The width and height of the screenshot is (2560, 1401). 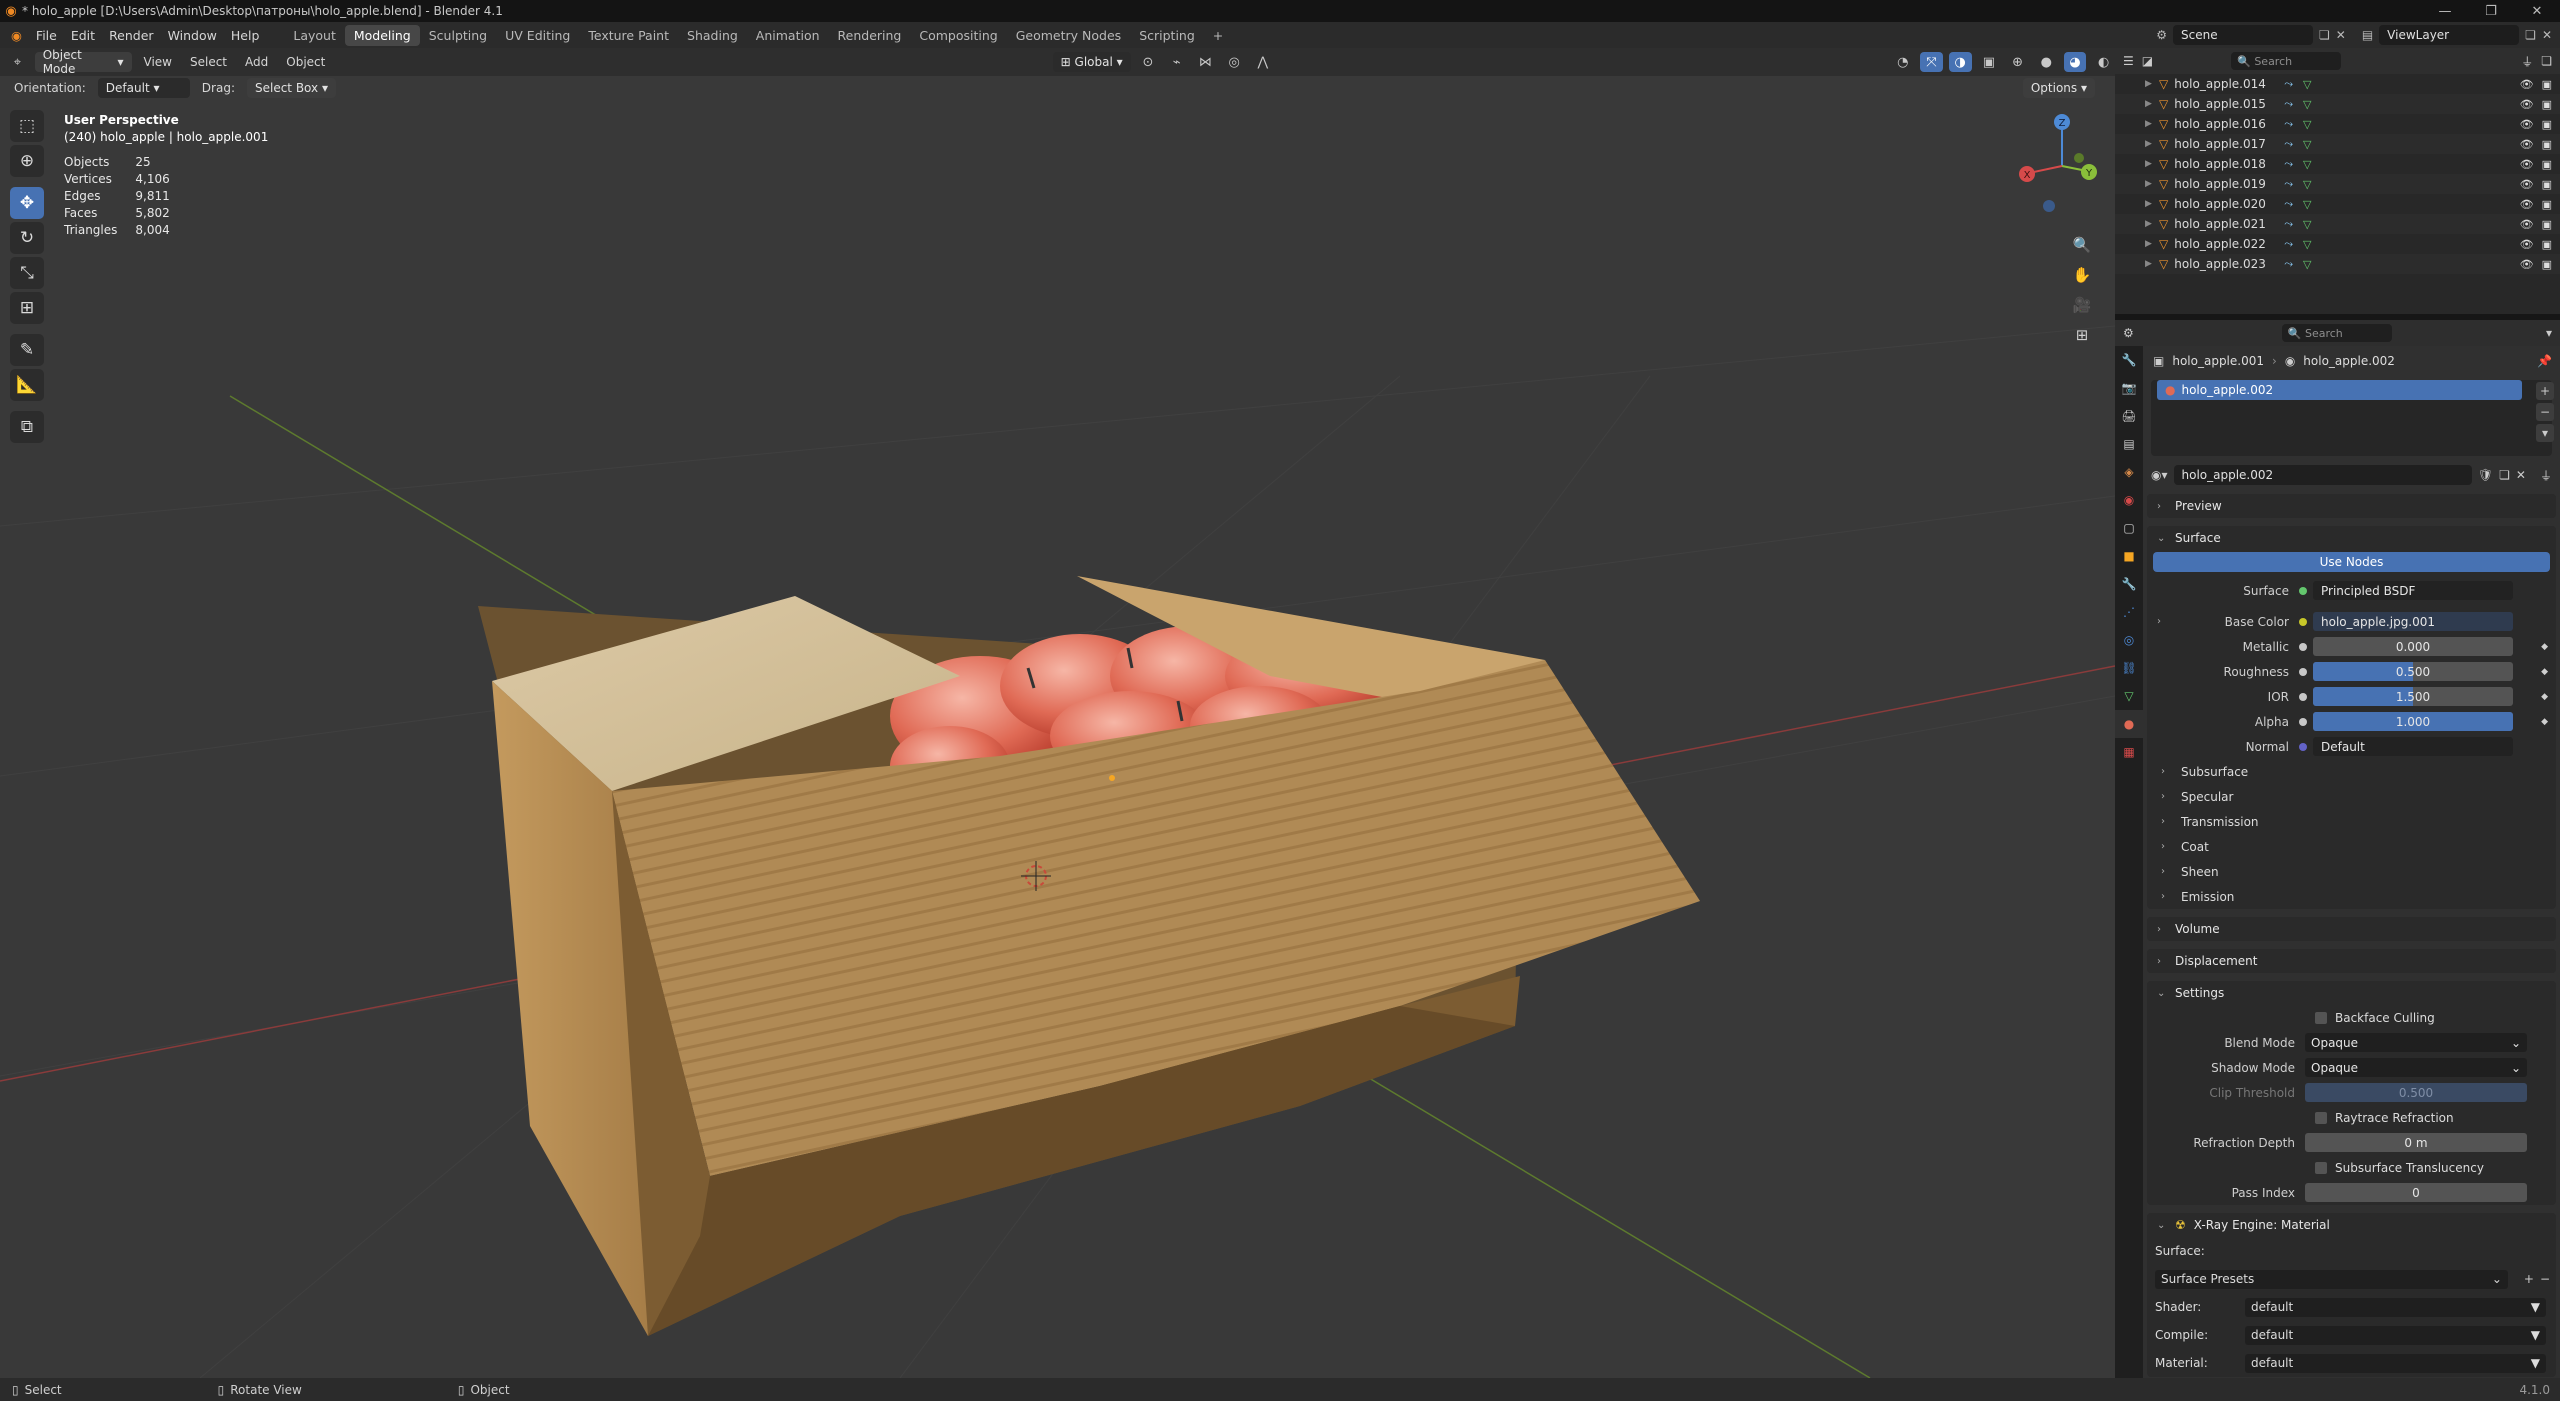 What do you see at coordinates (2413, 696) in the screenshot?
I see `ior-slider: 1.500` at bounding box center [2413, 696].